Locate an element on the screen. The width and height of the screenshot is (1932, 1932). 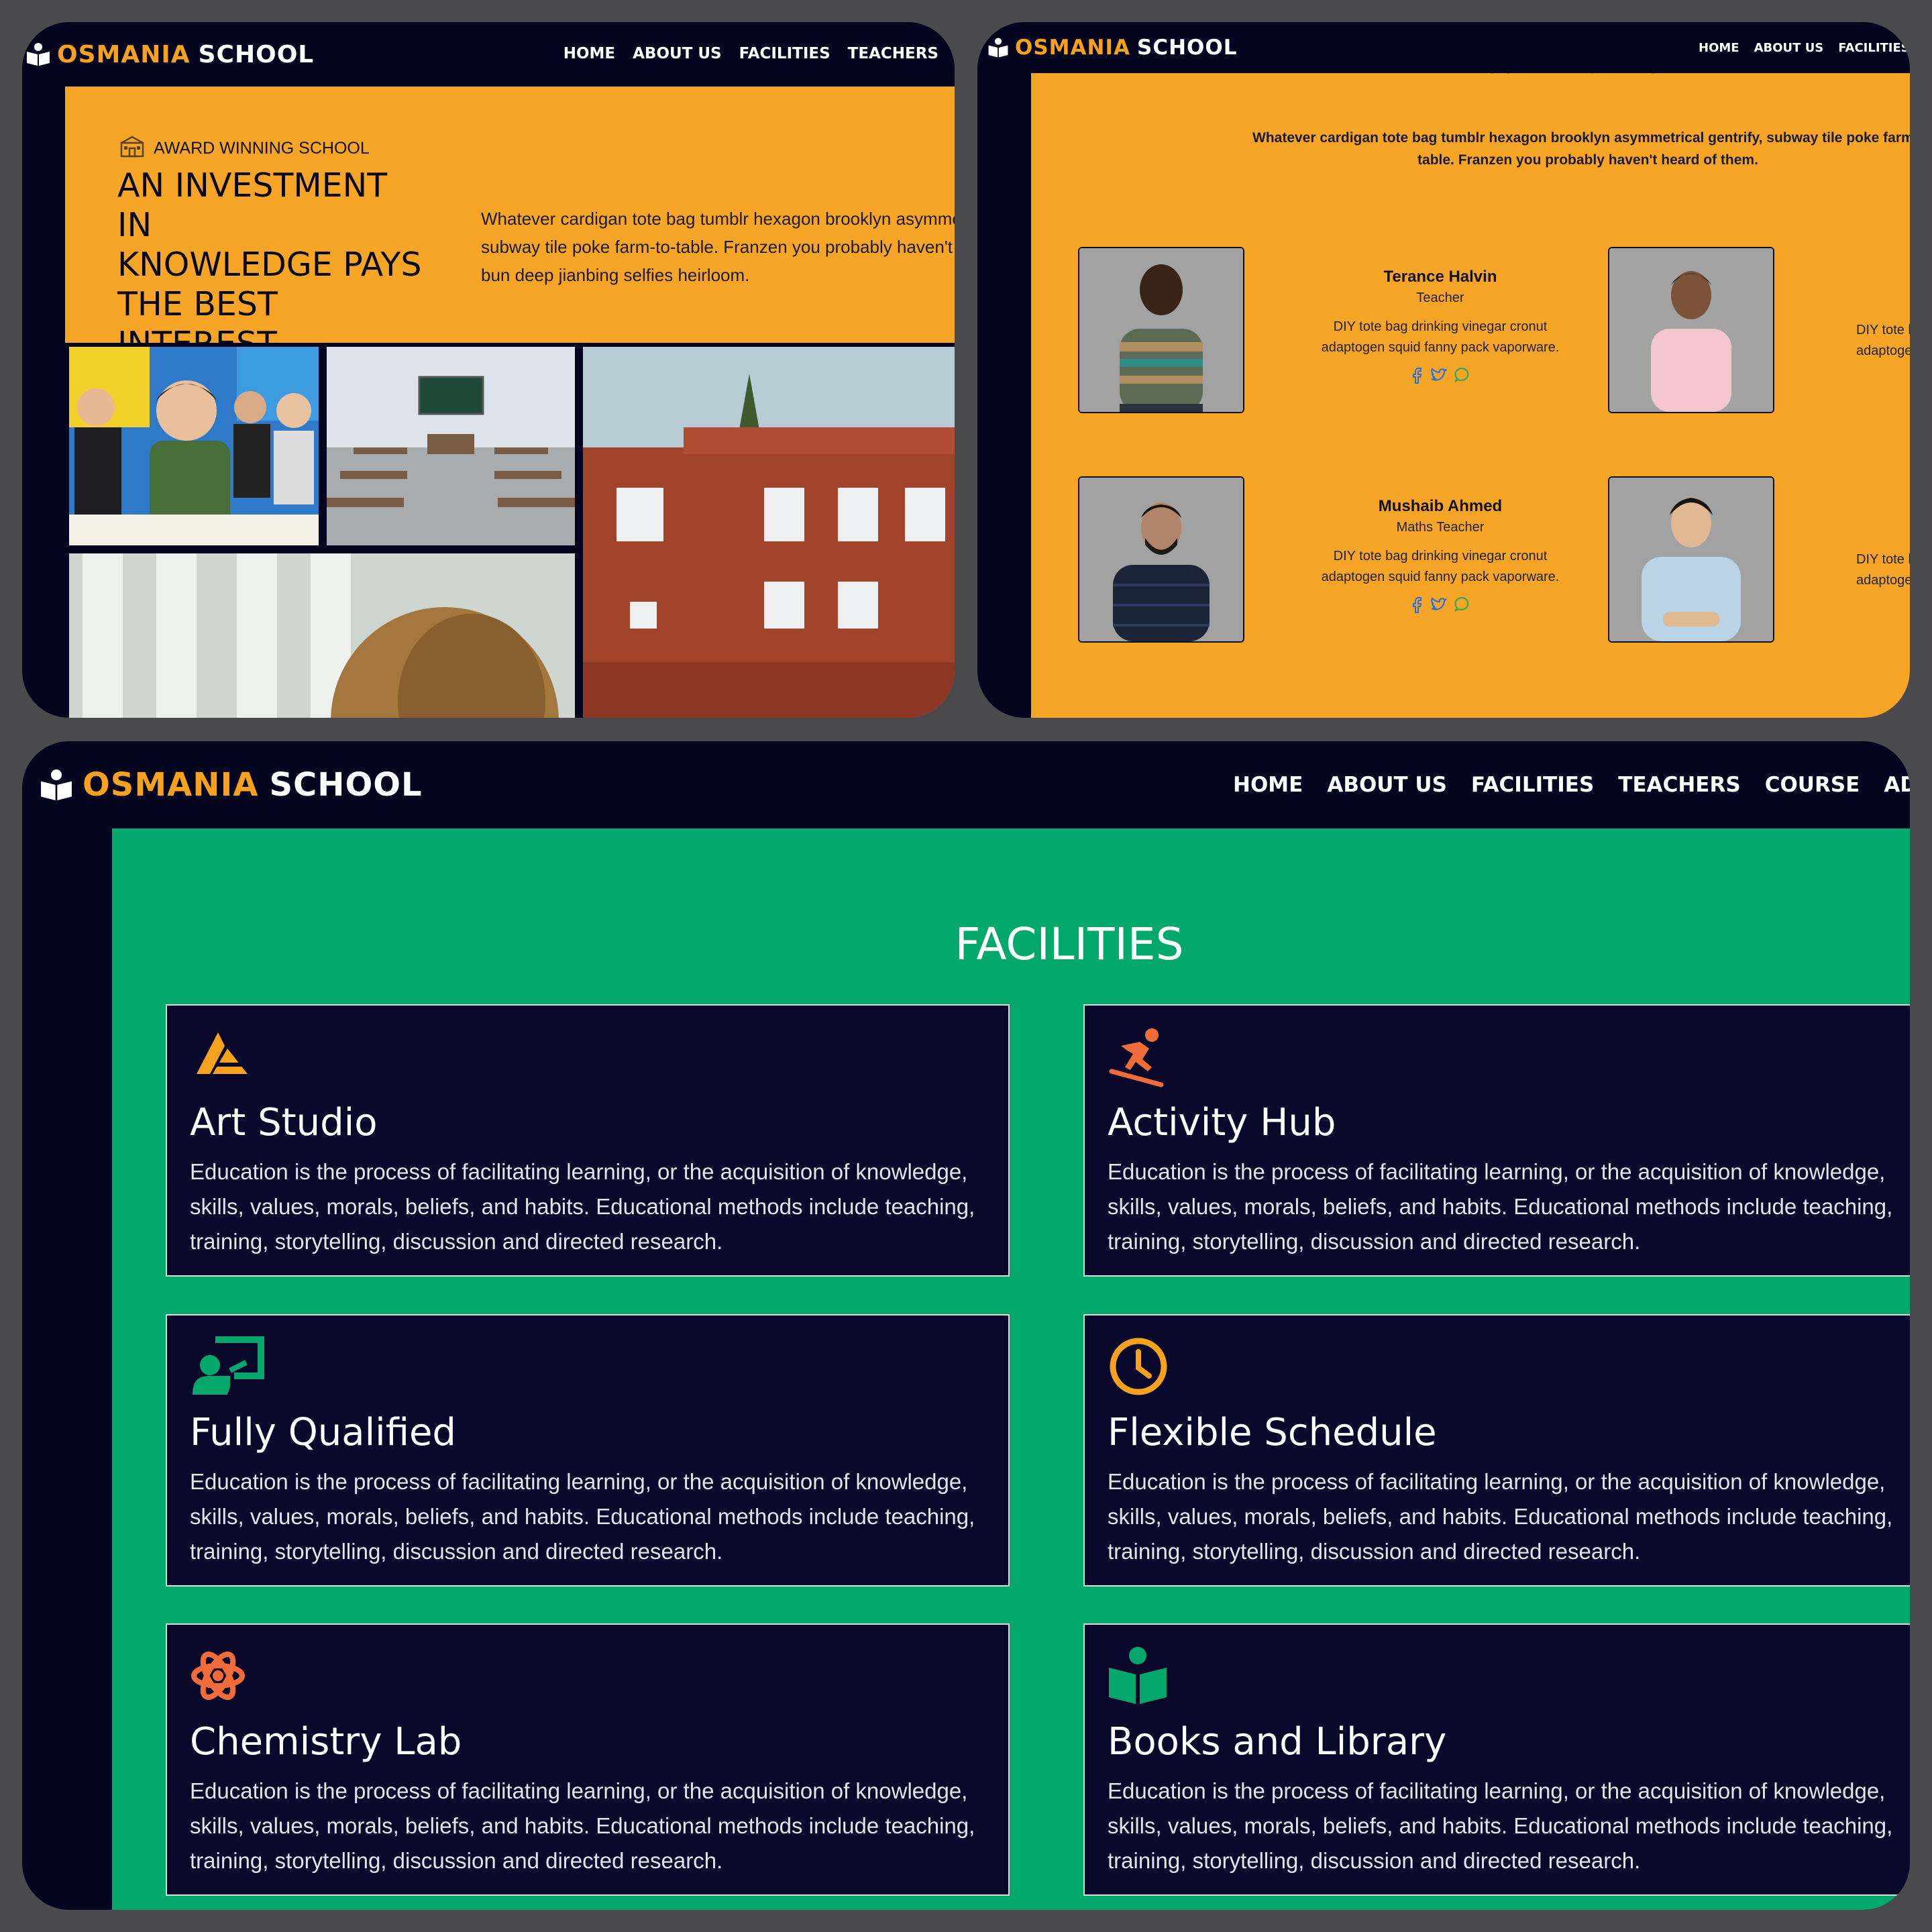
card-title: Activity Hub is located at coordinates (1222, 1122).